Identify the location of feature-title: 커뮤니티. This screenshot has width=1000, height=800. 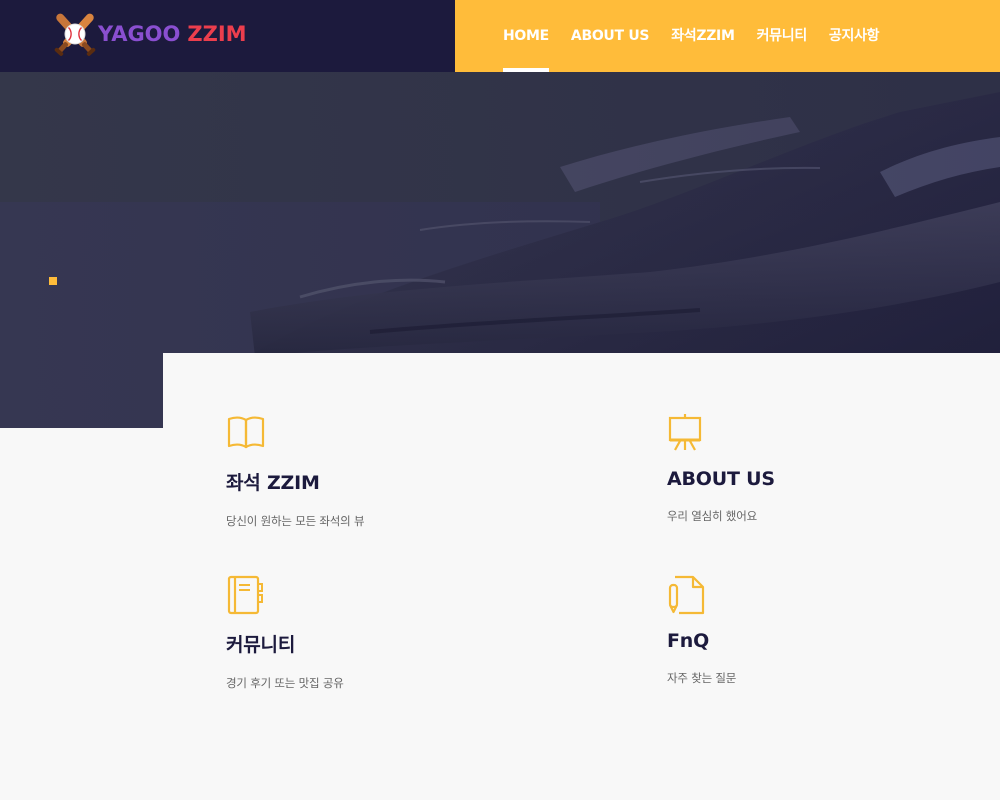
(261, 645).